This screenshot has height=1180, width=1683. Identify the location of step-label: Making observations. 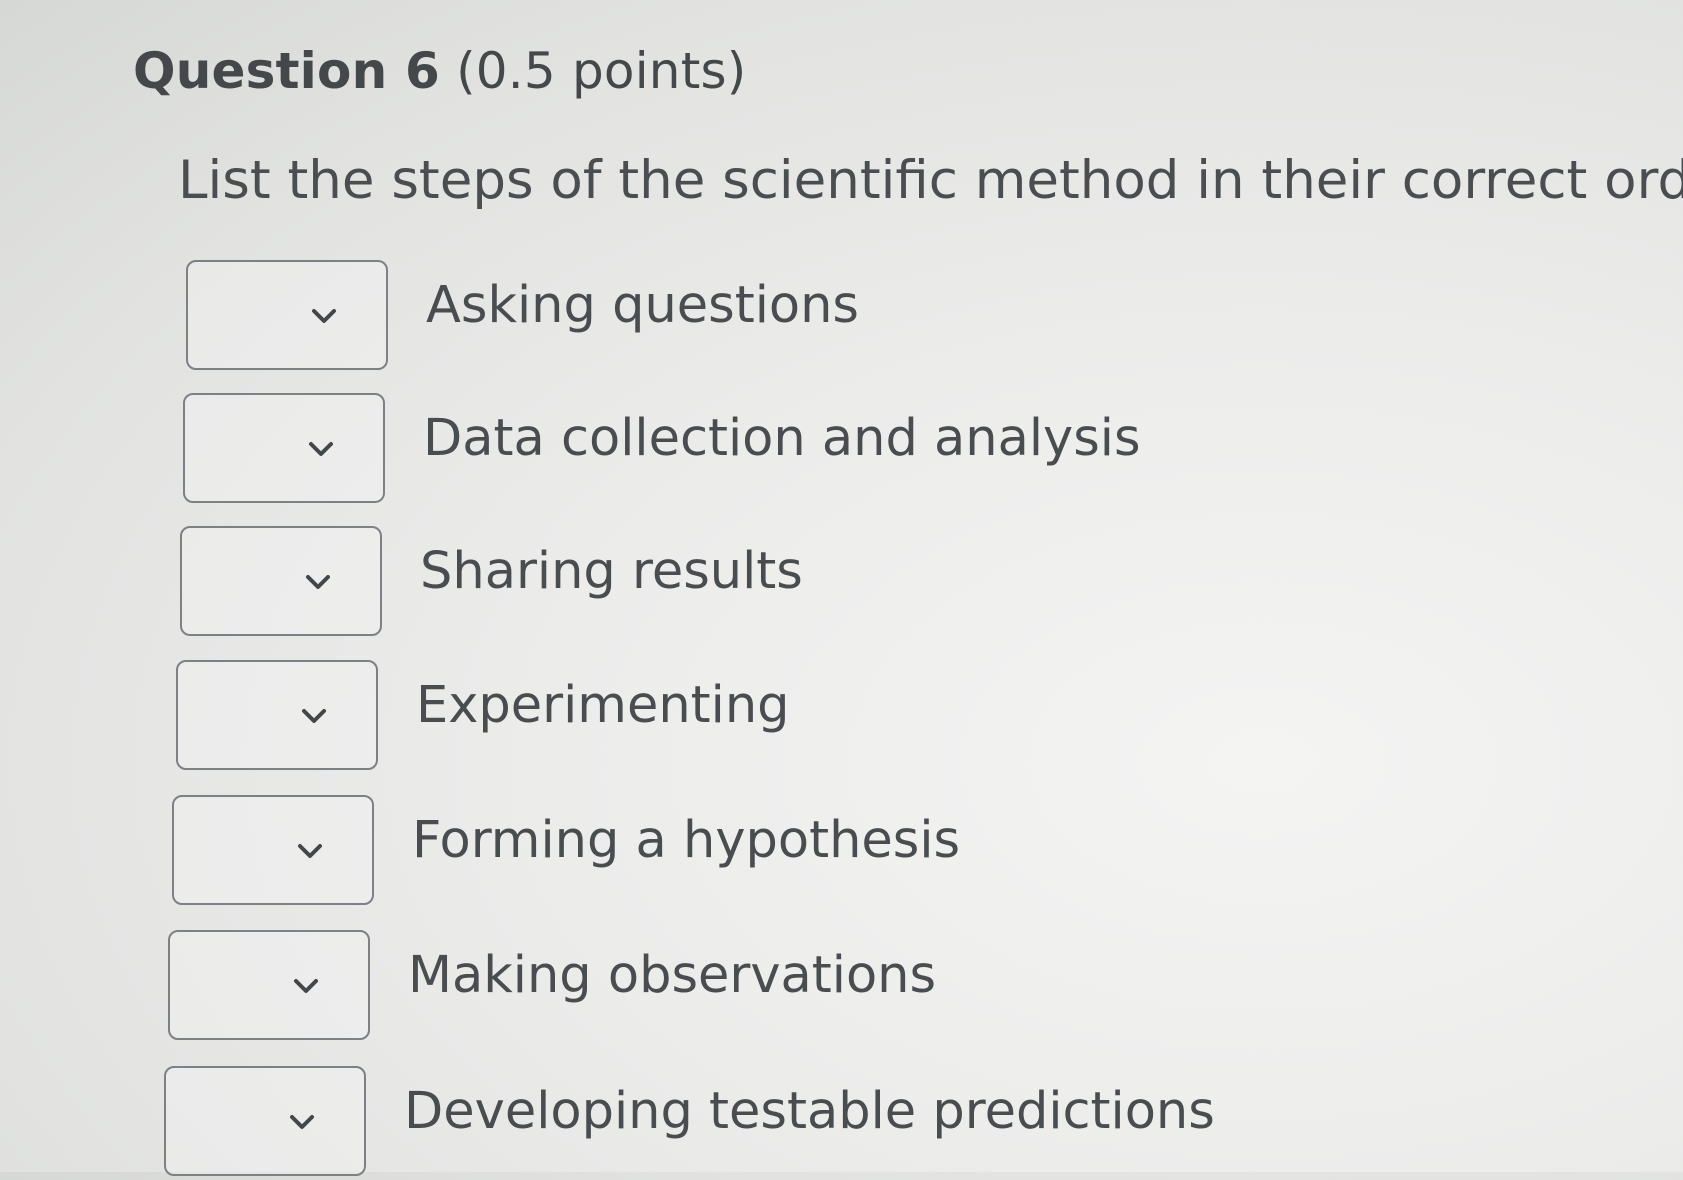
(672, 975).